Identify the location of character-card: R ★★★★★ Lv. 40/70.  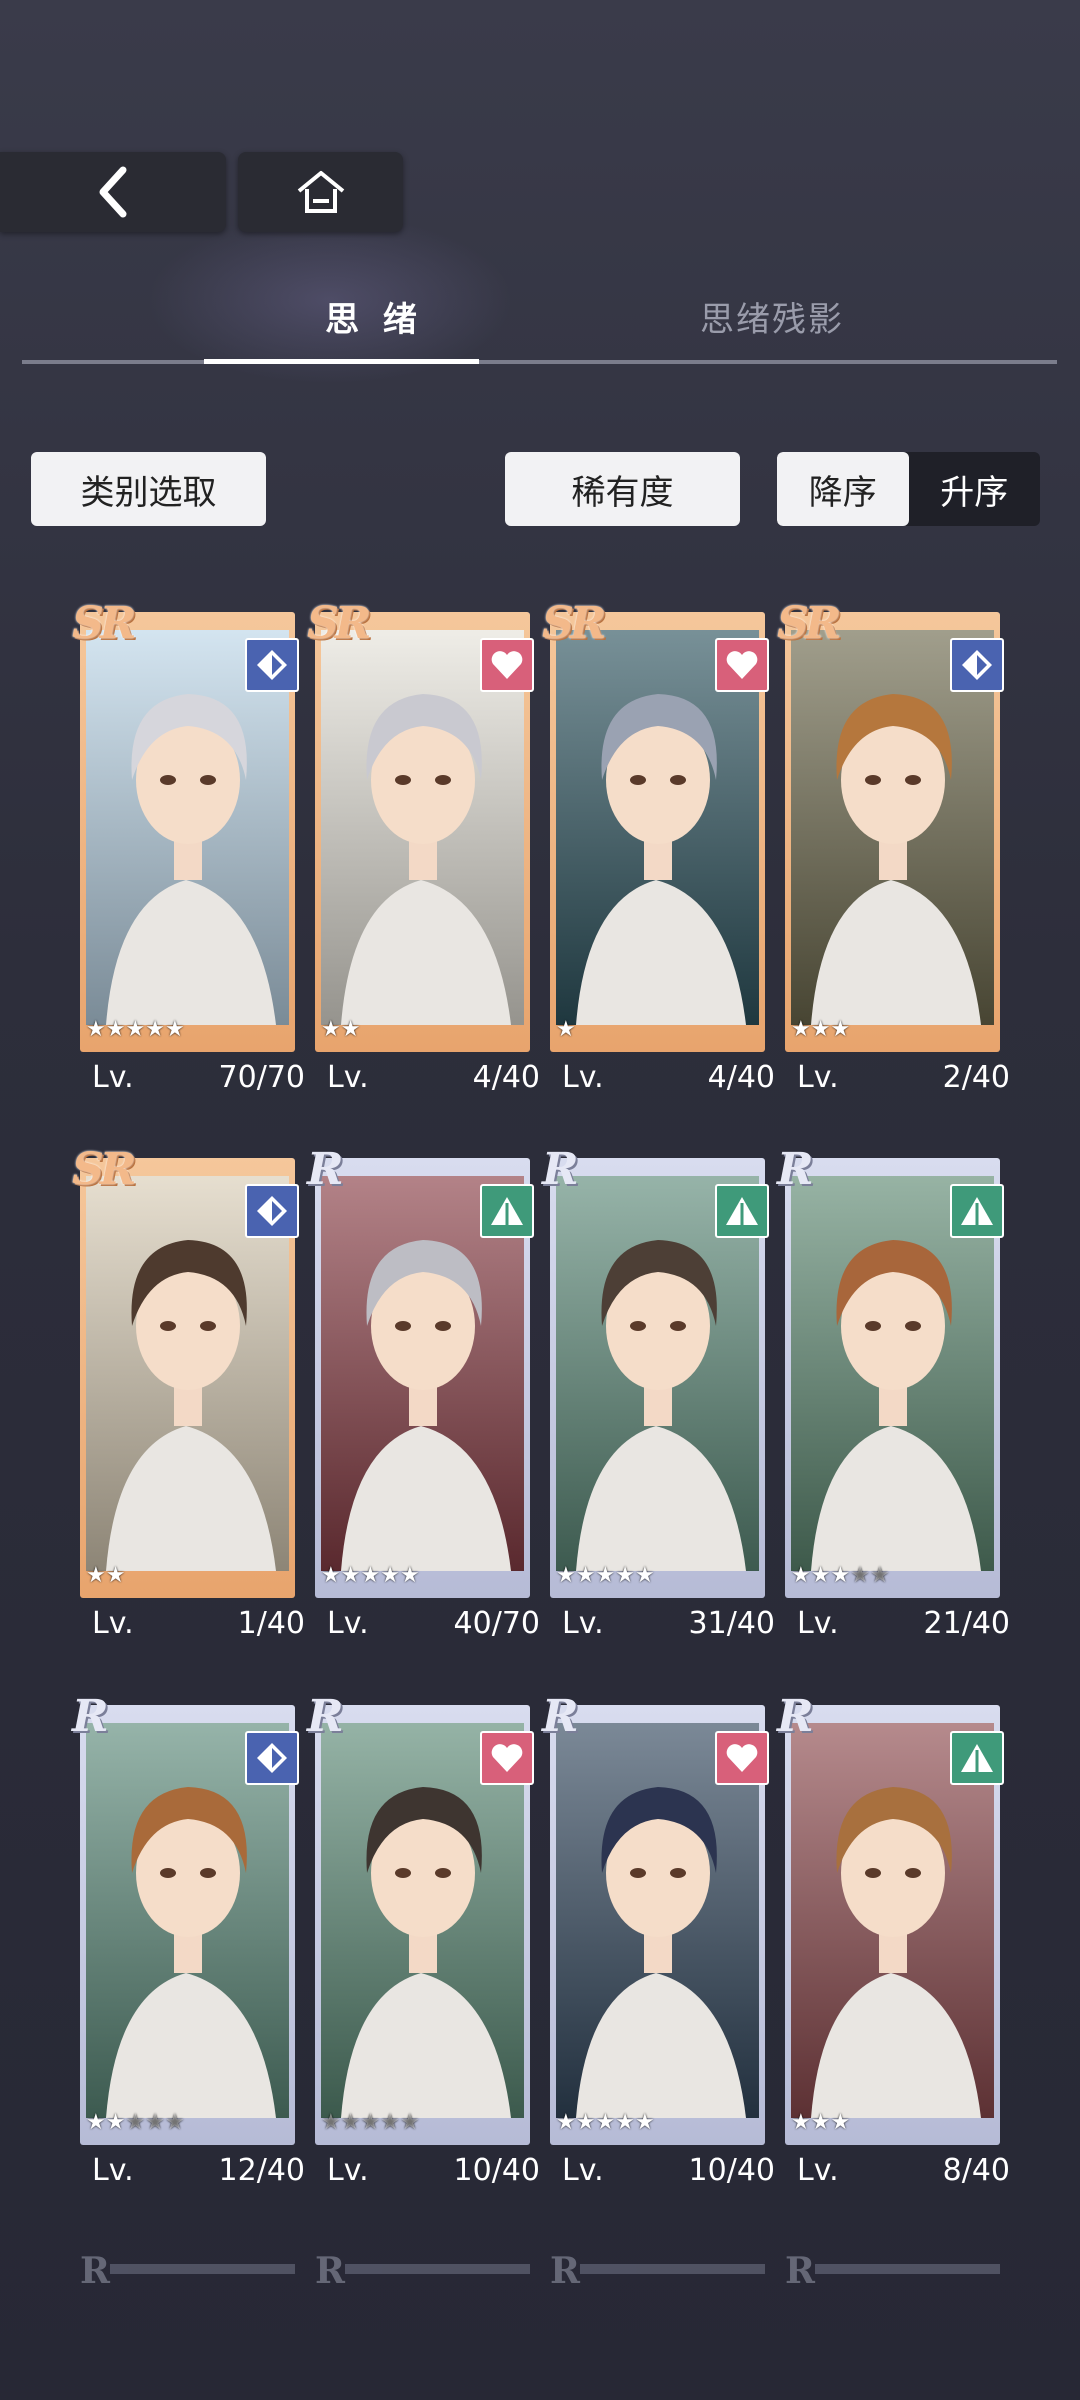
(423, 1392).